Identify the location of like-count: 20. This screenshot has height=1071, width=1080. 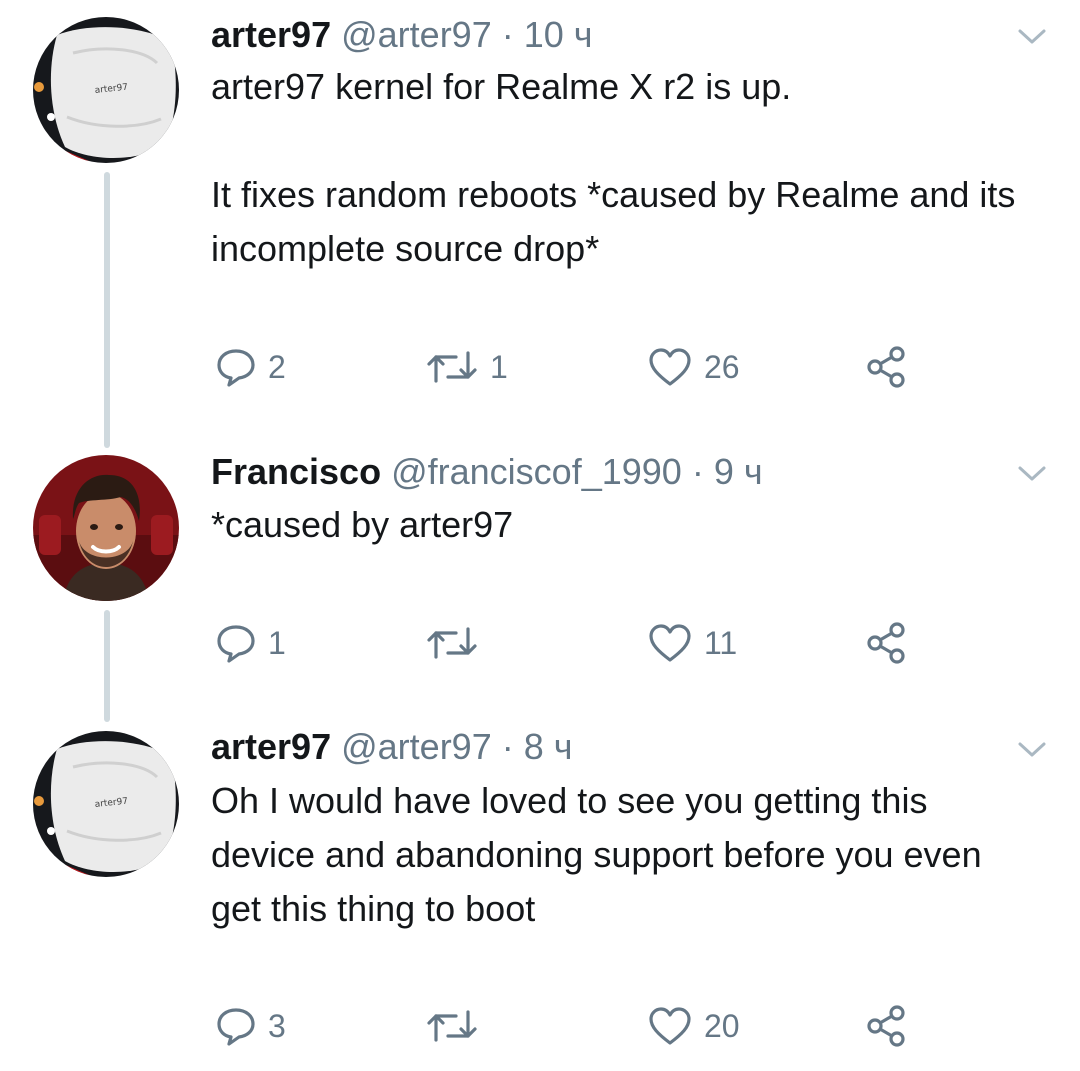
(722, 1025).